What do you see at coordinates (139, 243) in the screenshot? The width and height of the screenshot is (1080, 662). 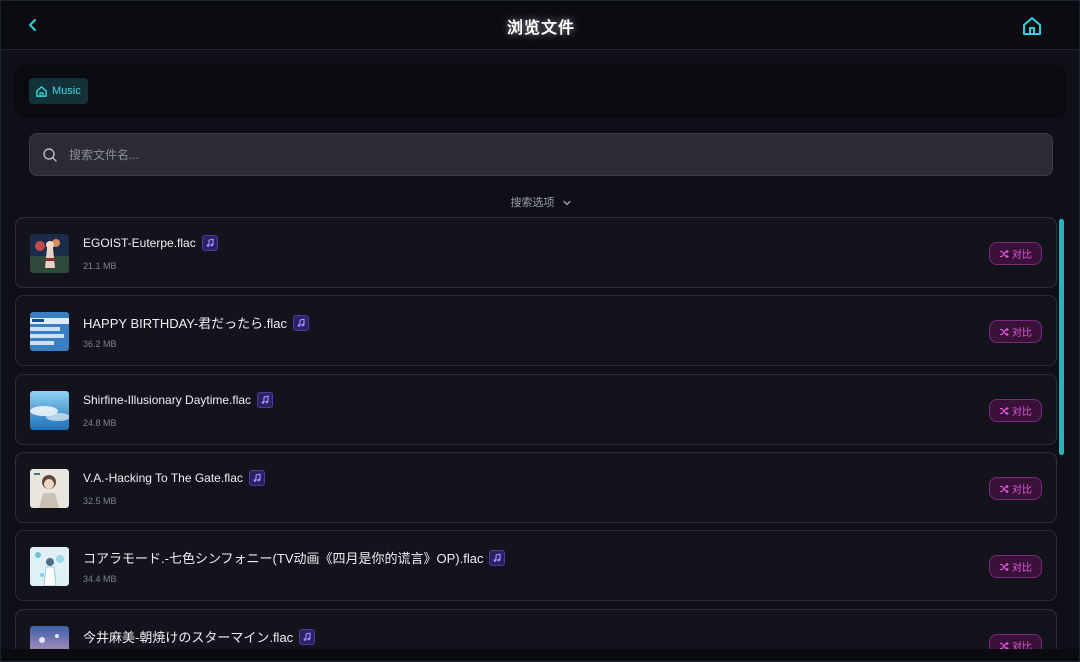 I see `file-name: EGOIST-Euterpe.flac` at bounding box center [139, 243].